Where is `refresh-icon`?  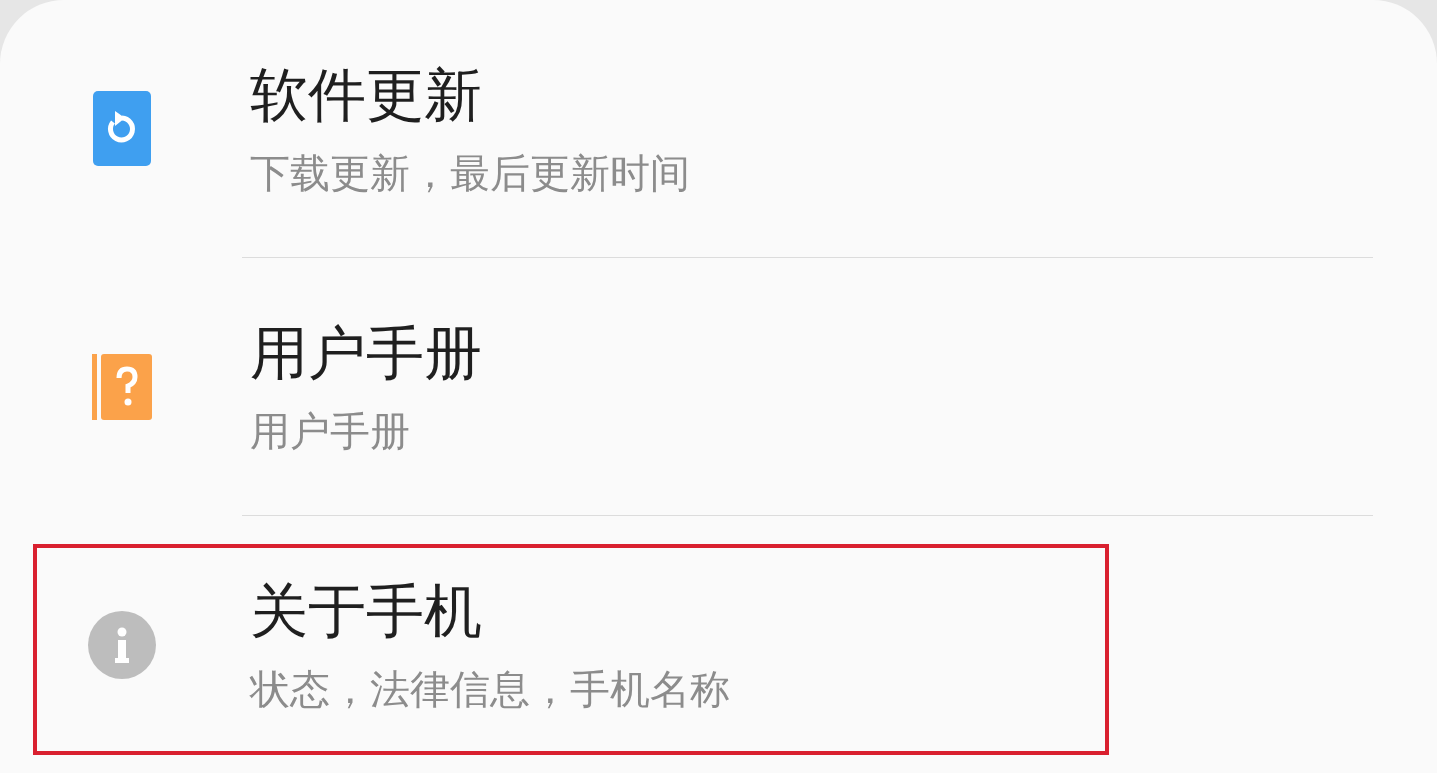 refresh-icon is located at coordinates (122, 128).